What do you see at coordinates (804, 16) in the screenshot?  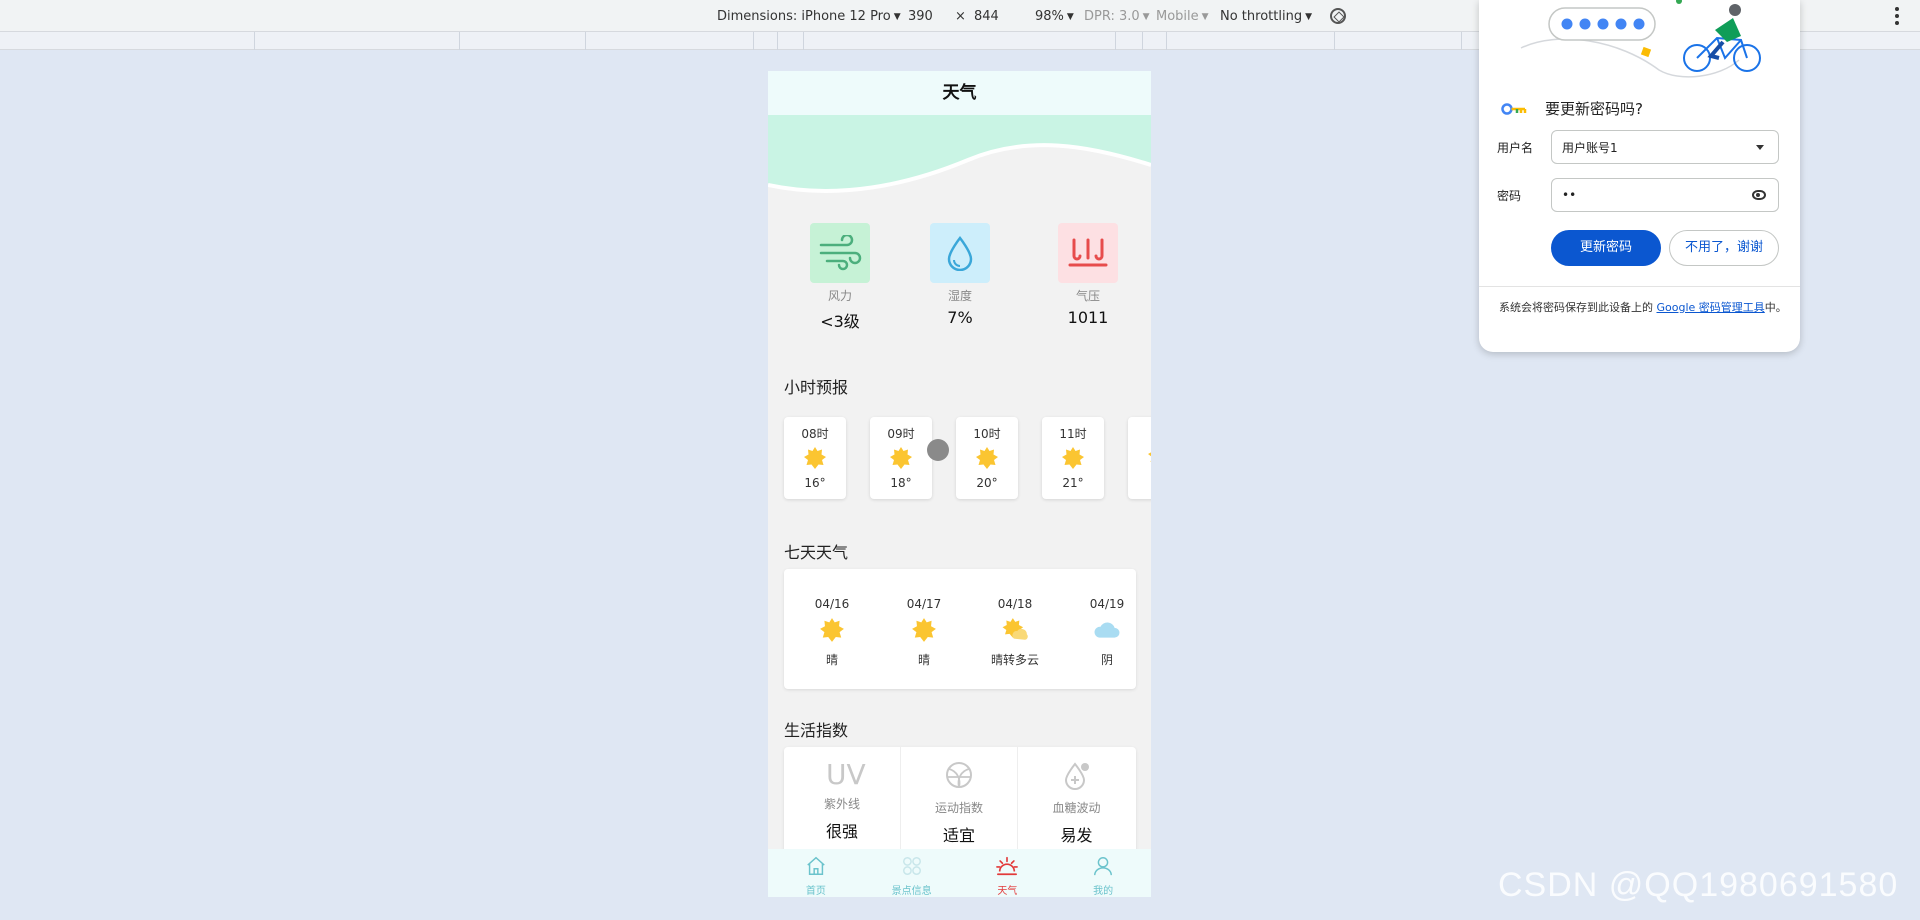 I see `device-label: Dimensions: iPhone 12 Pro` at bounding box center [804, 16].